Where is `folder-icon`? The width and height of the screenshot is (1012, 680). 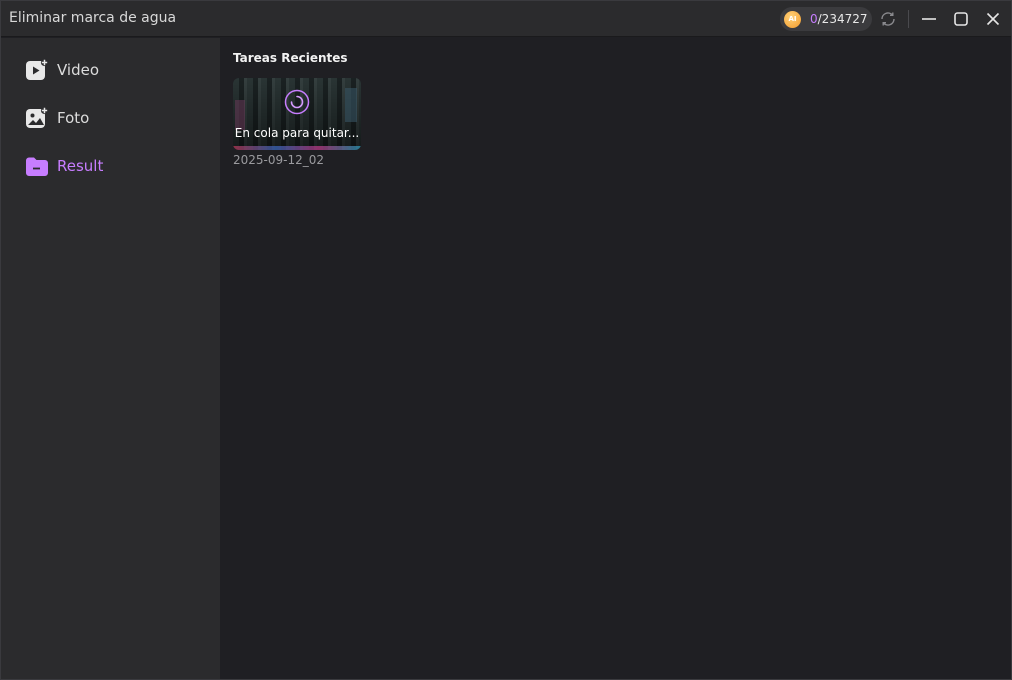 folder-icon is located at coordinates (37, 166).